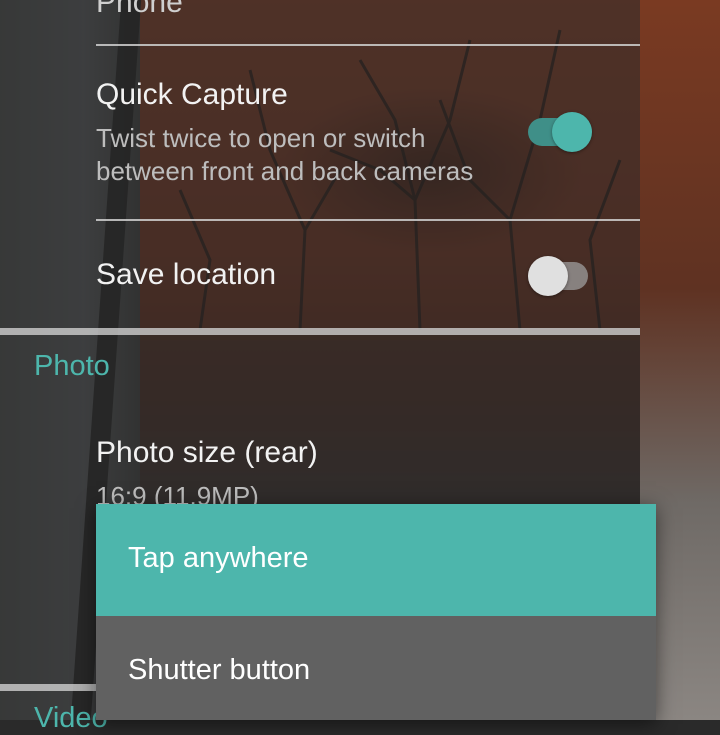 Image resolution: width=720 pixels, height=735 pixels. Describe the element at coordinates (207, 452) in the screenshot. I see `photo-size-title: Photo size (rear)` at that location.